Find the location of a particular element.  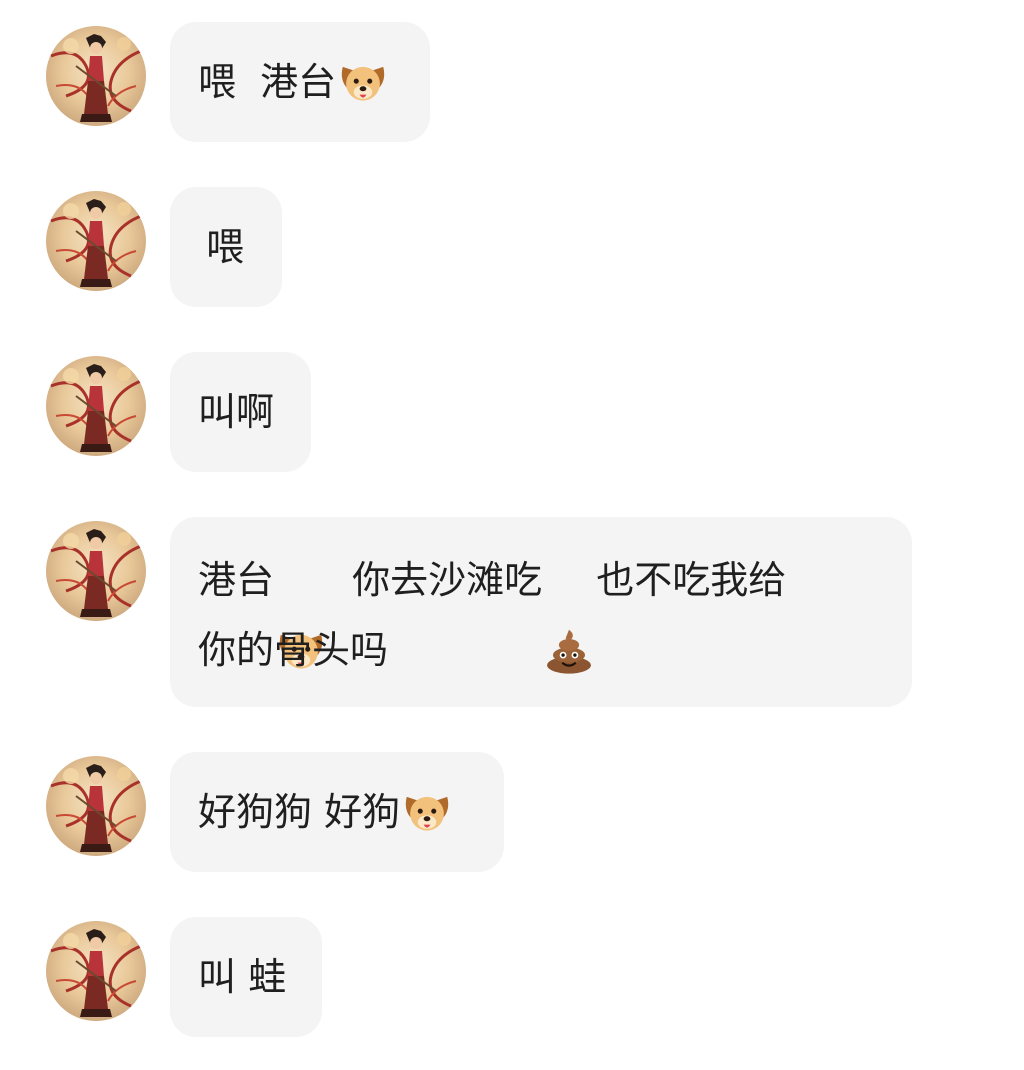

message-bubble: 喂 is located at coordinates (226, 247).